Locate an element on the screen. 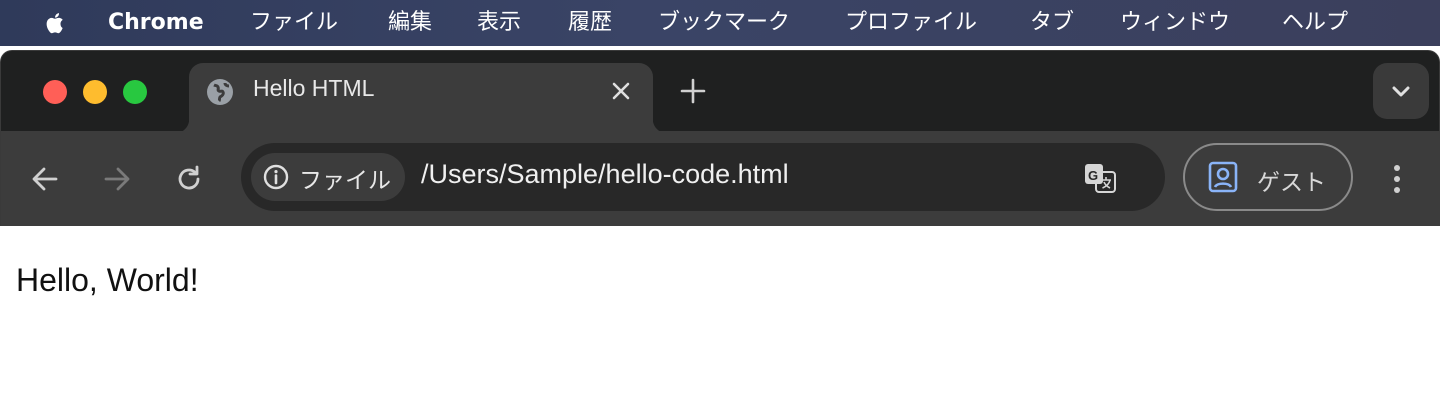  menu-app-name: Chrome is located at coordinates (156, 23).